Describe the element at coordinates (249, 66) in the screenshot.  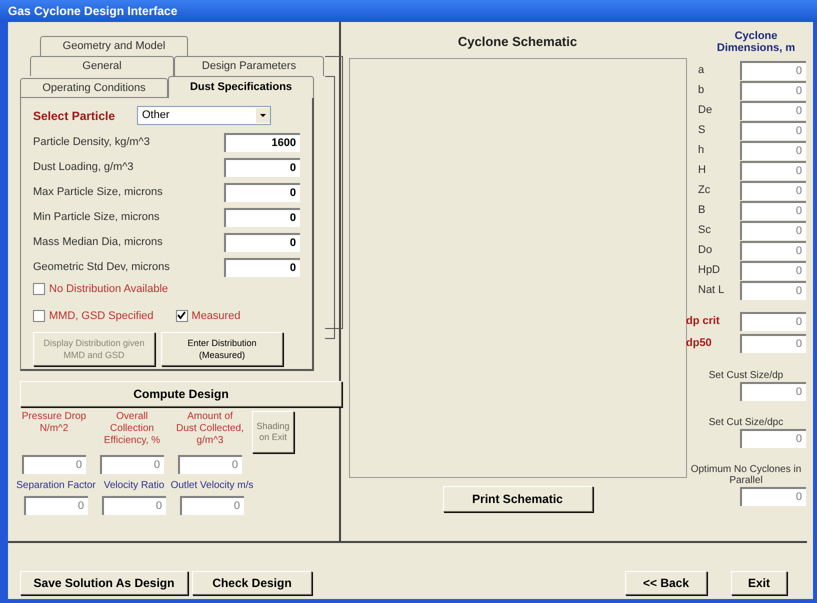
I see `tab: Design Parameters` at that location.